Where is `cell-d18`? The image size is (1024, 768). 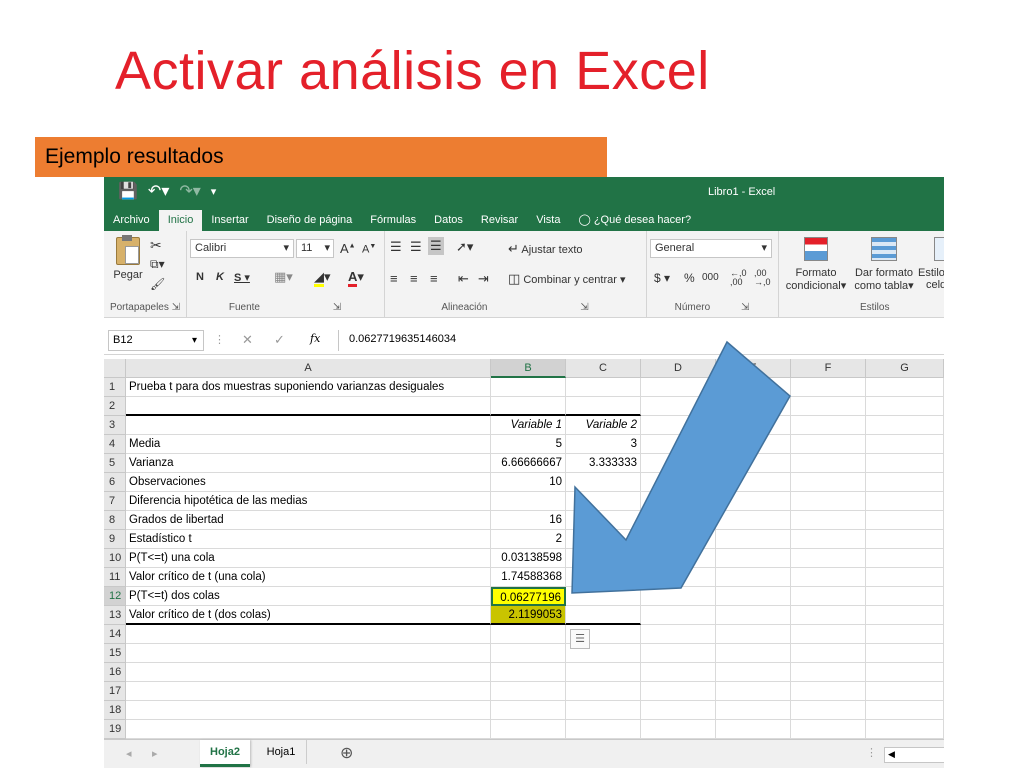 cell-d18 is located at coordinates (678, 710).